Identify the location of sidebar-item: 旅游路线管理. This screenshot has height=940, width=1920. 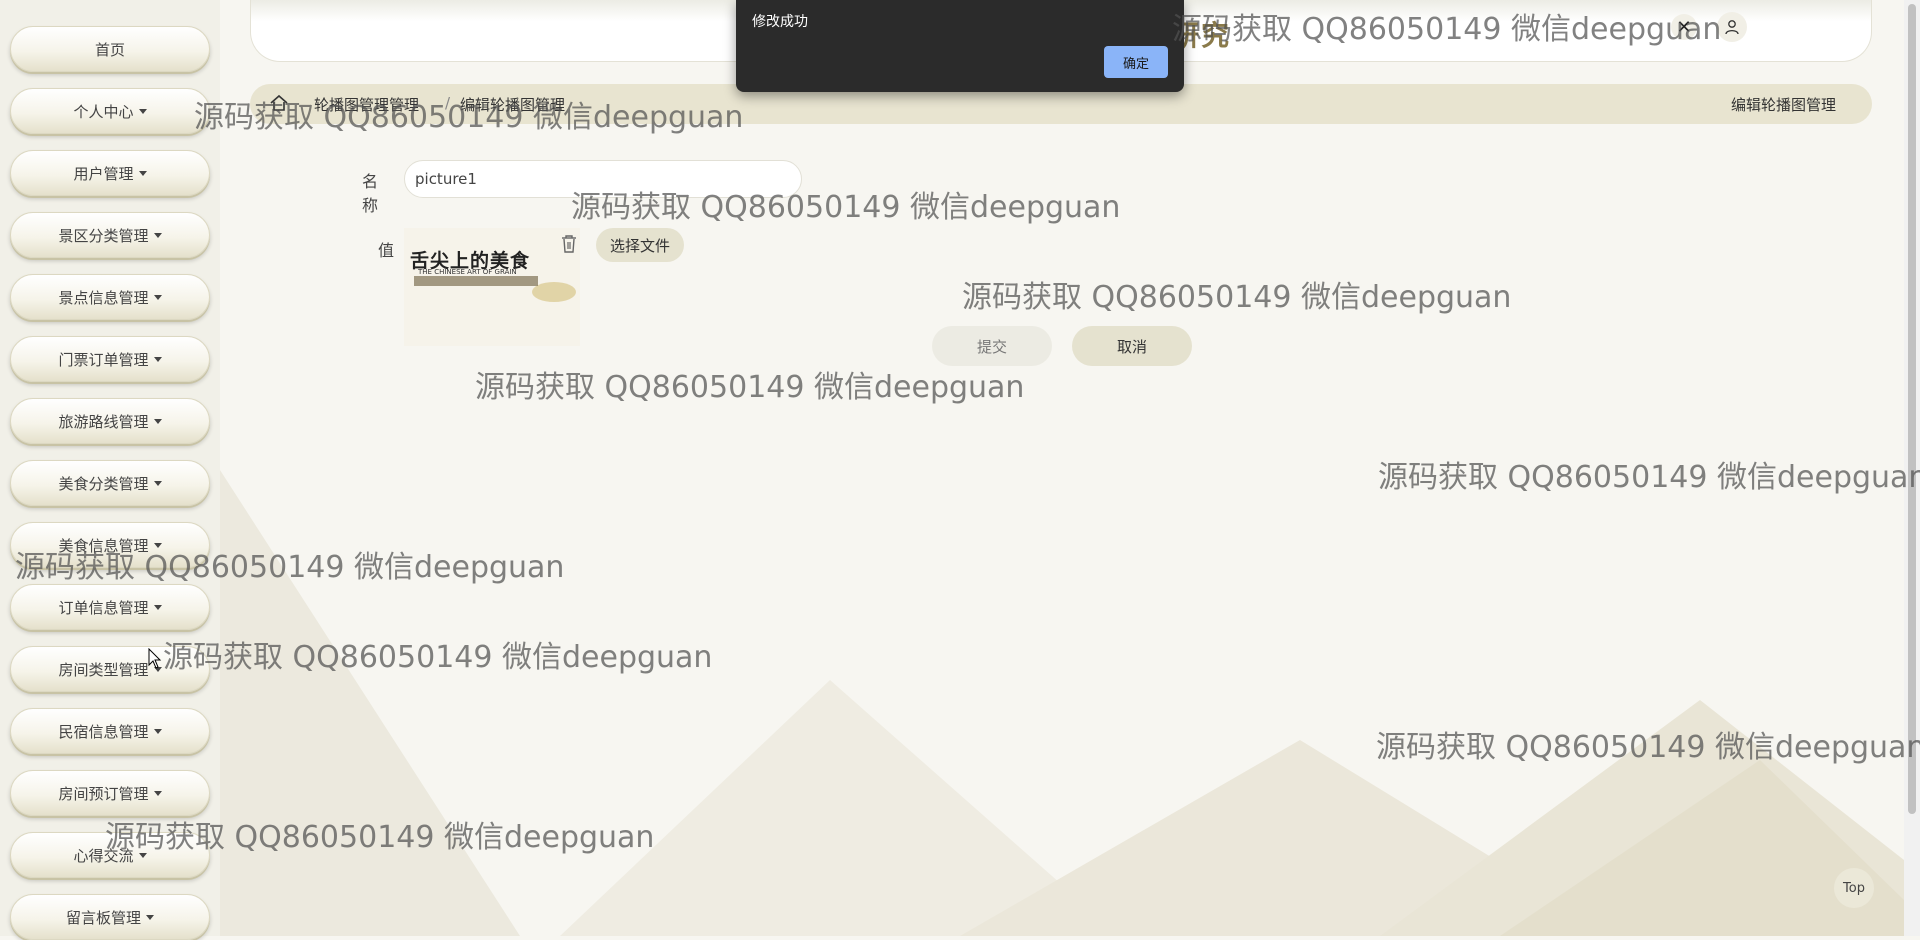
(110, 421).